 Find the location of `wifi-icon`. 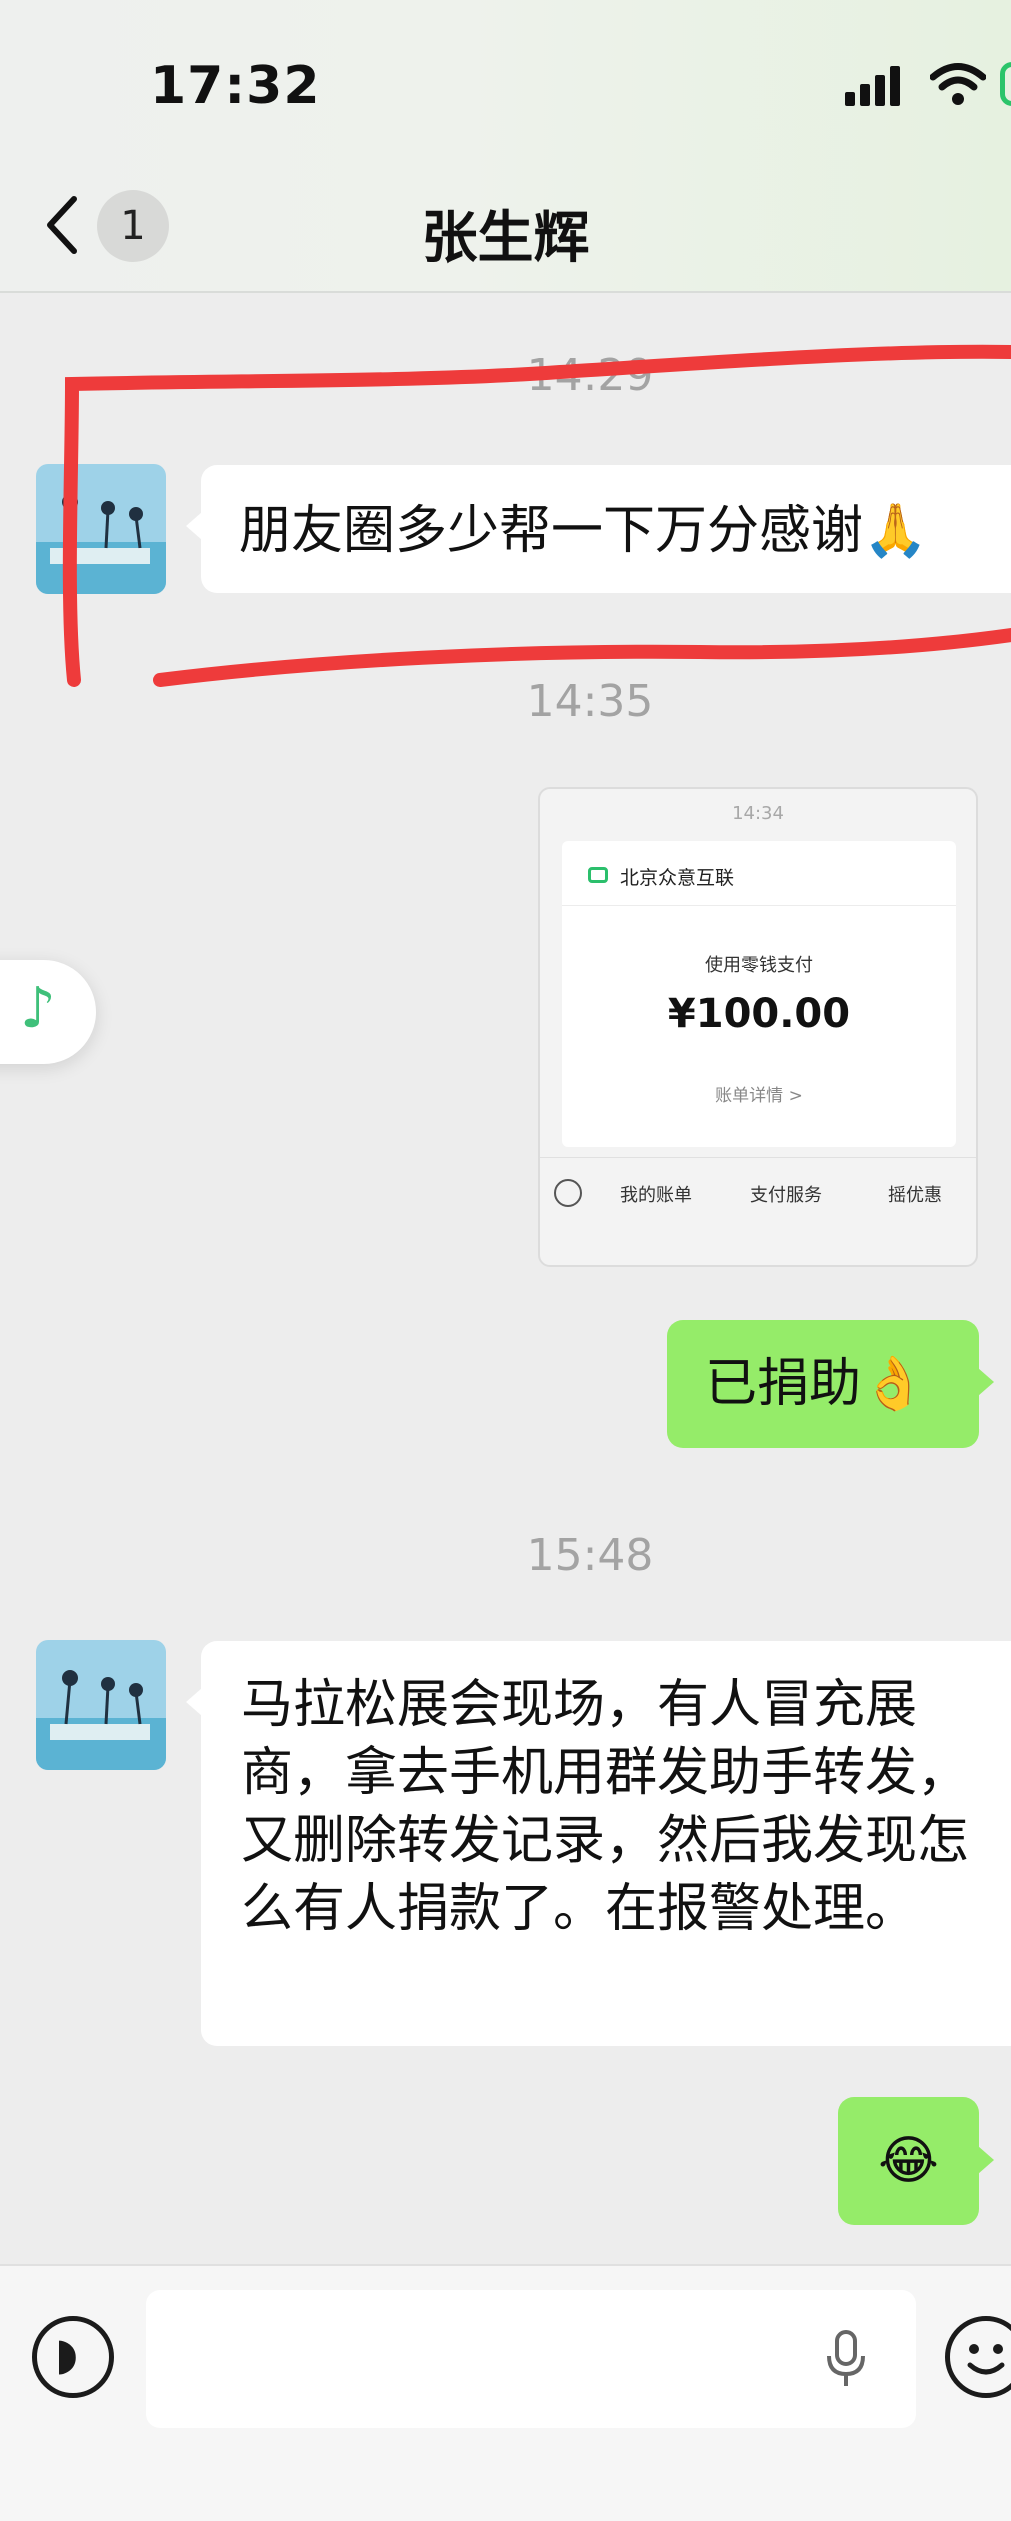

wifi-icon is located at coordinates (958, 84).